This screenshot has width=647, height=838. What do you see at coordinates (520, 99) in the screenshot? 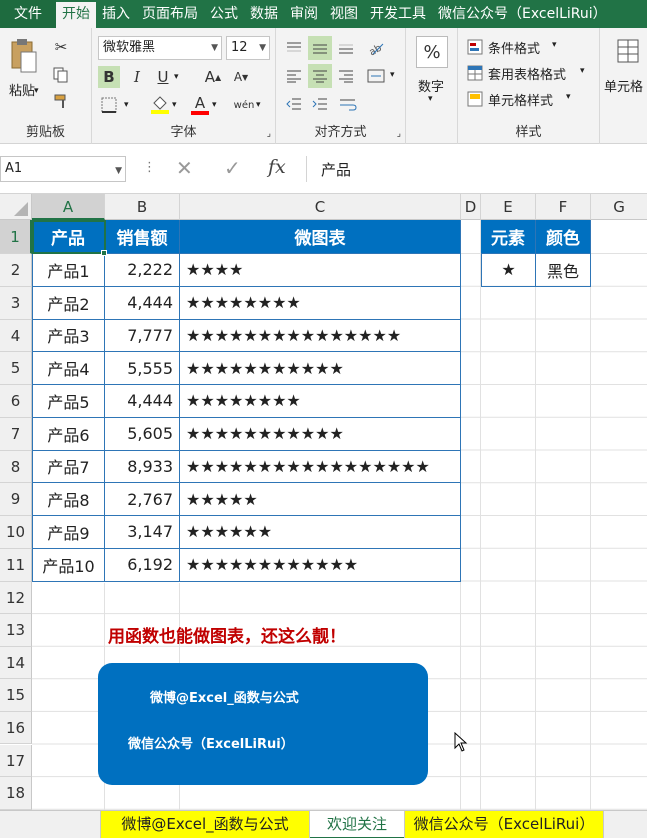
I see `cell-style-button: 单元格样式` at bounding box center [520, 99].